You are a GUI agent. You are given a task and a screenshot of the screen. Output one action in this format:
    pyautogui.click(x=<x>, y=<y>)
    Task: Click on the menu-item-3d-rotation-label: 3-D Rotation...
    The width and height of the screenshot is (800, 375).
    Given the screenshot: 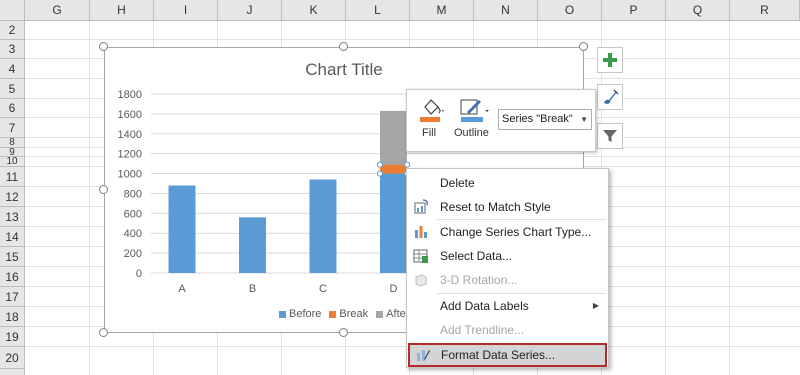 What is the action you would take?
    pyautogui.click(x=479, y=280)
    